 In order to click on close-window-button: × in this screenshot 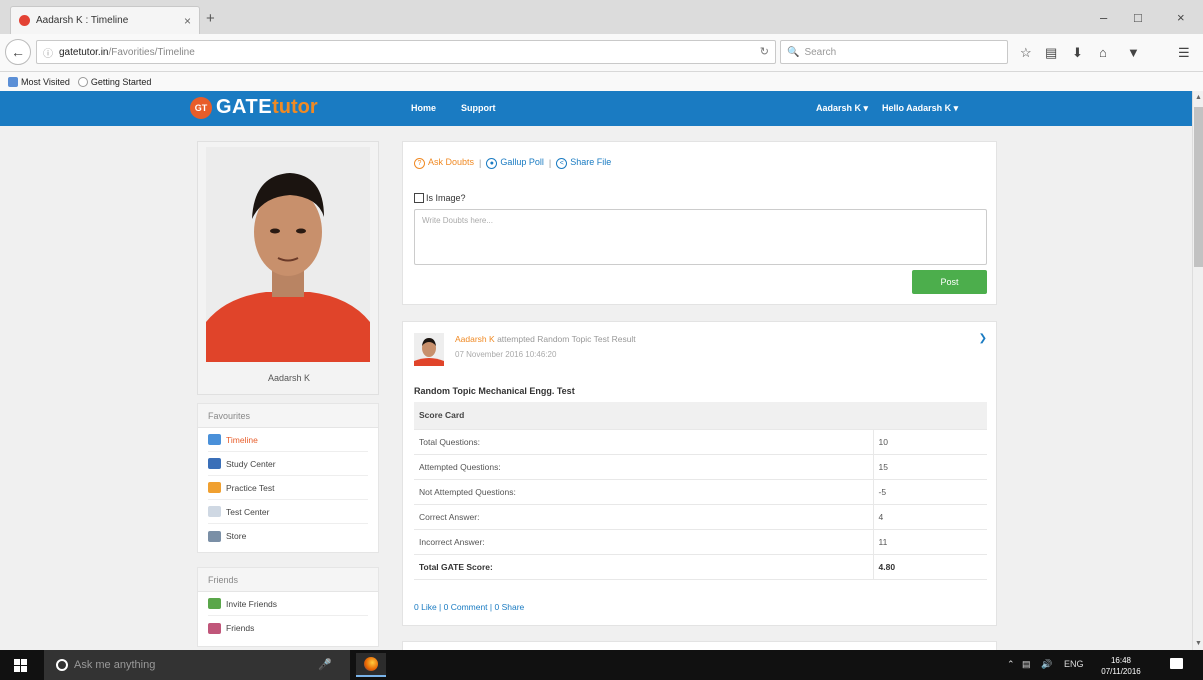, I will do `click(1181, 17)`.